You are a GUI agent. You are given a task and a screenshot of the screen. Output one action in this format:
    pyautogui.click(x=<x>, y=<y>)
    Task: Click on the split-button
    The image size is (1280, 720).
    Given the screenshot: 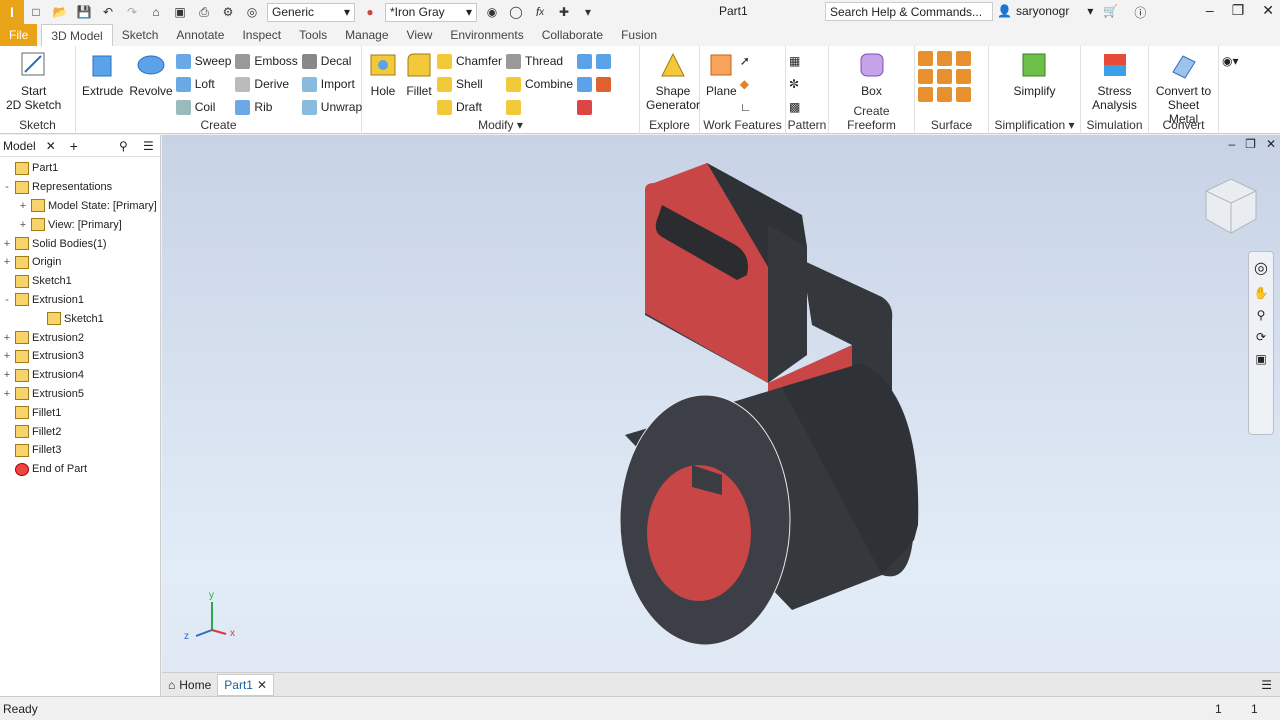 What is the action you would take?
    pyautogui.click(x=539, y=107)
    